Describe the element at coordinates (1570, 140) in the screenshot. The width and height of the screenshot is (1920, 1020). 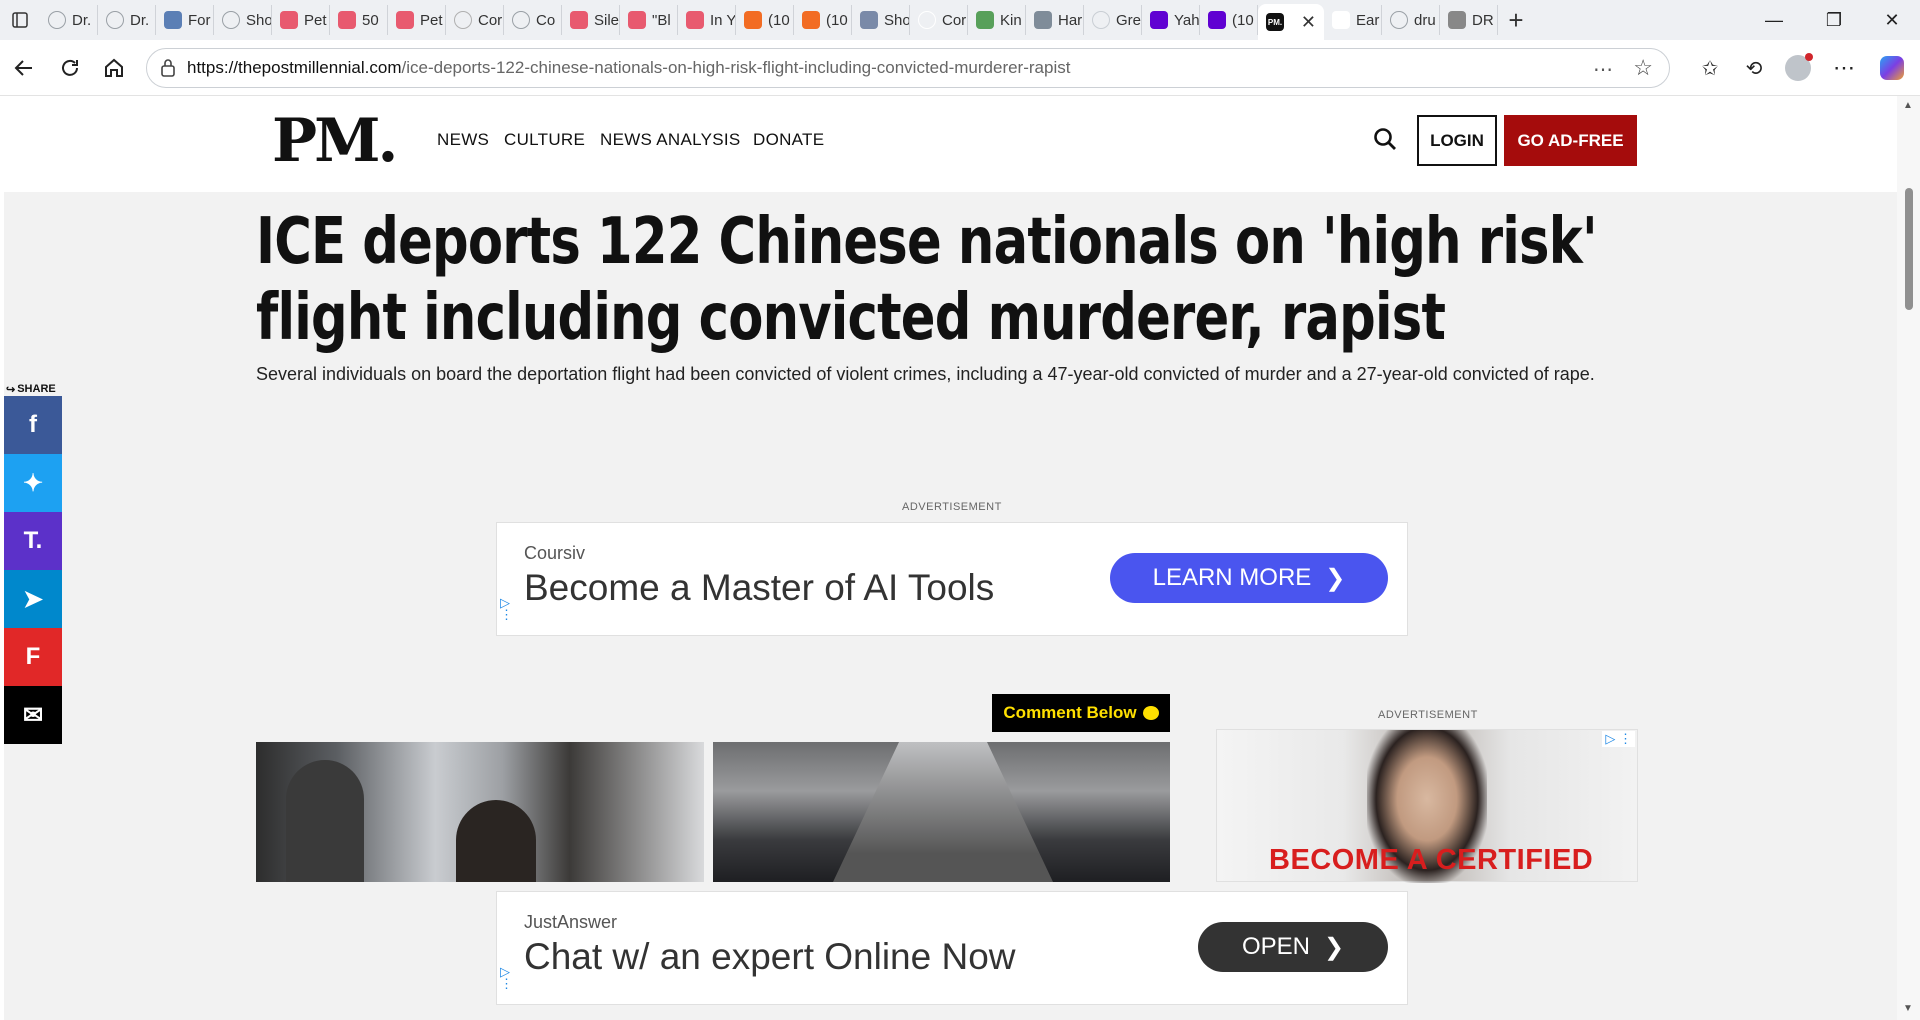
I see `go-ad-free-button: GO AD-FREE` at that location.